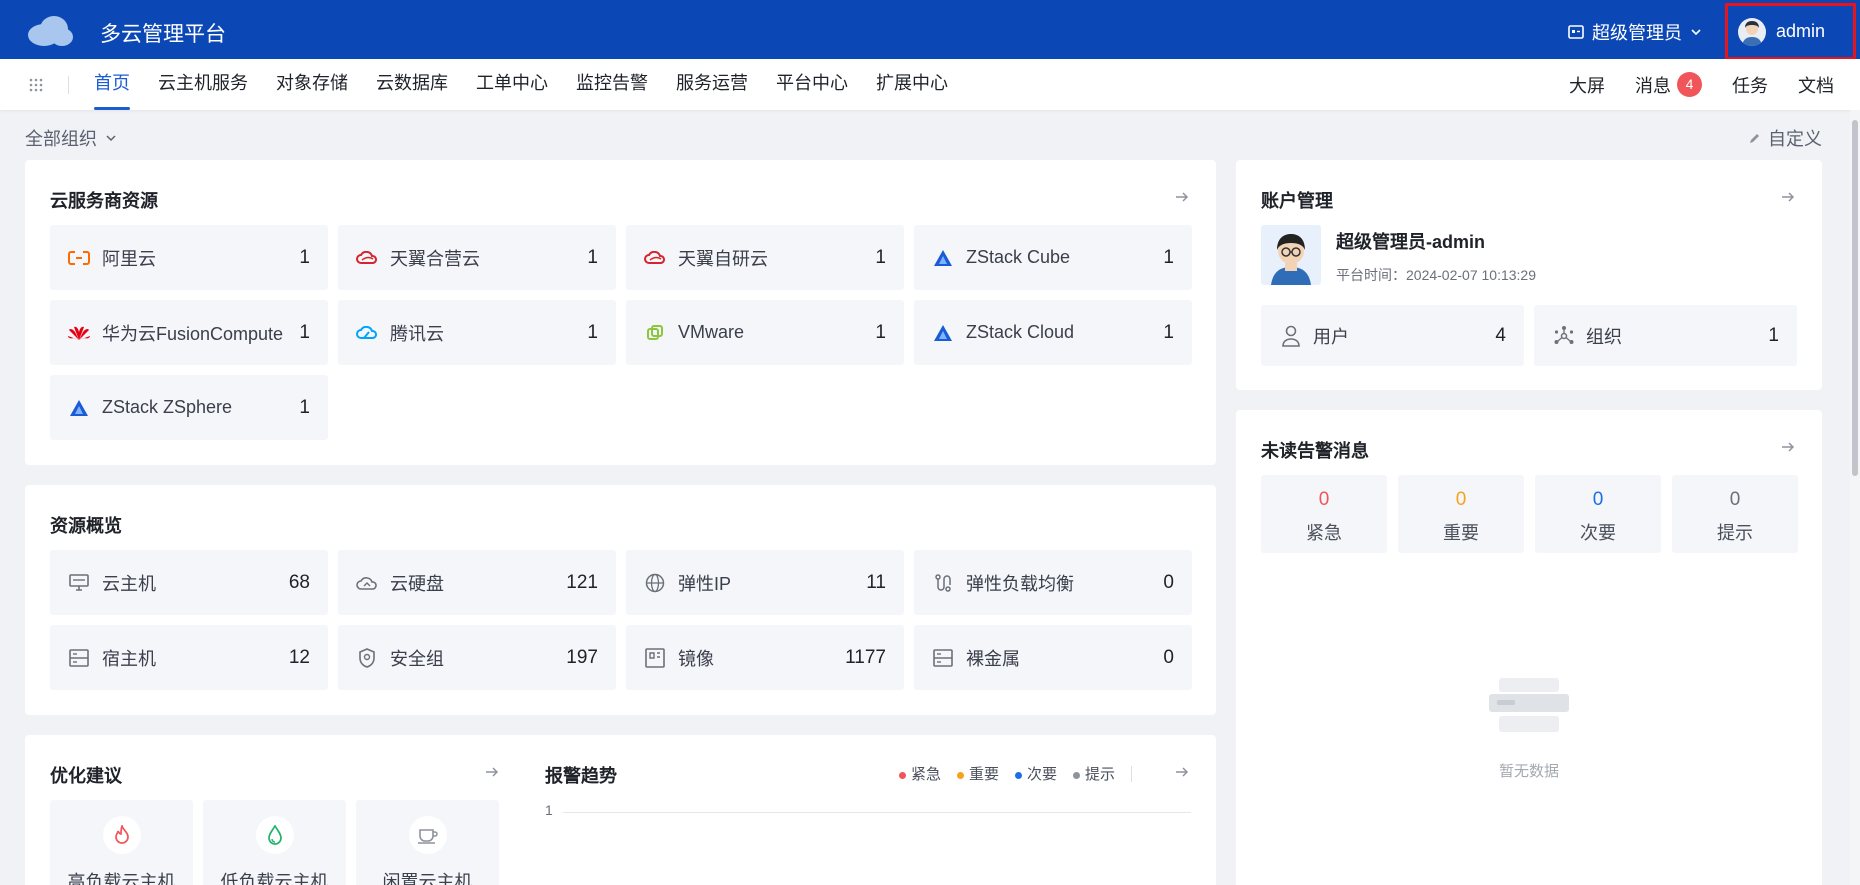 The width and height of the screenshot is (1860, 885). What do you see at coordinates (1053, 332) in the screenshot?
I see `provider-tile-zstack-cloud: ZStack Cloud 1` at bounding box center [1053, 332].